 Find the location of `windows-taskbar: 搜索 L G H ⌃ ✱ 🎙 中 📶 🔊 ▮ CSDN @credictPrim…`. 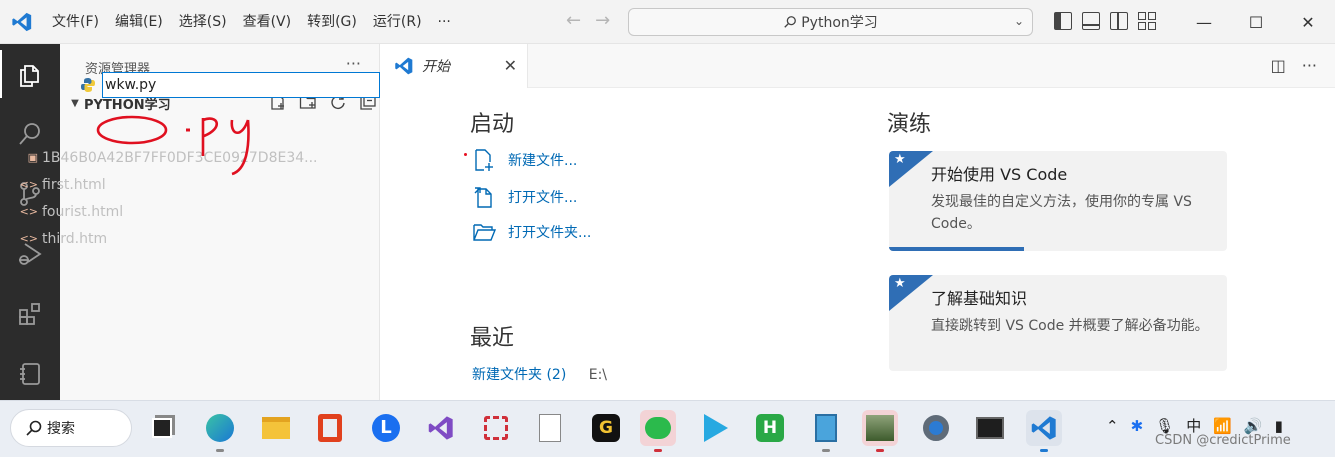

windows-taskbar: 搜索 L G H ⌃ ✱ 🎙 中 📶 🔊 ▮ CSDN @credictPrim… is located at coordinates (667, 428).